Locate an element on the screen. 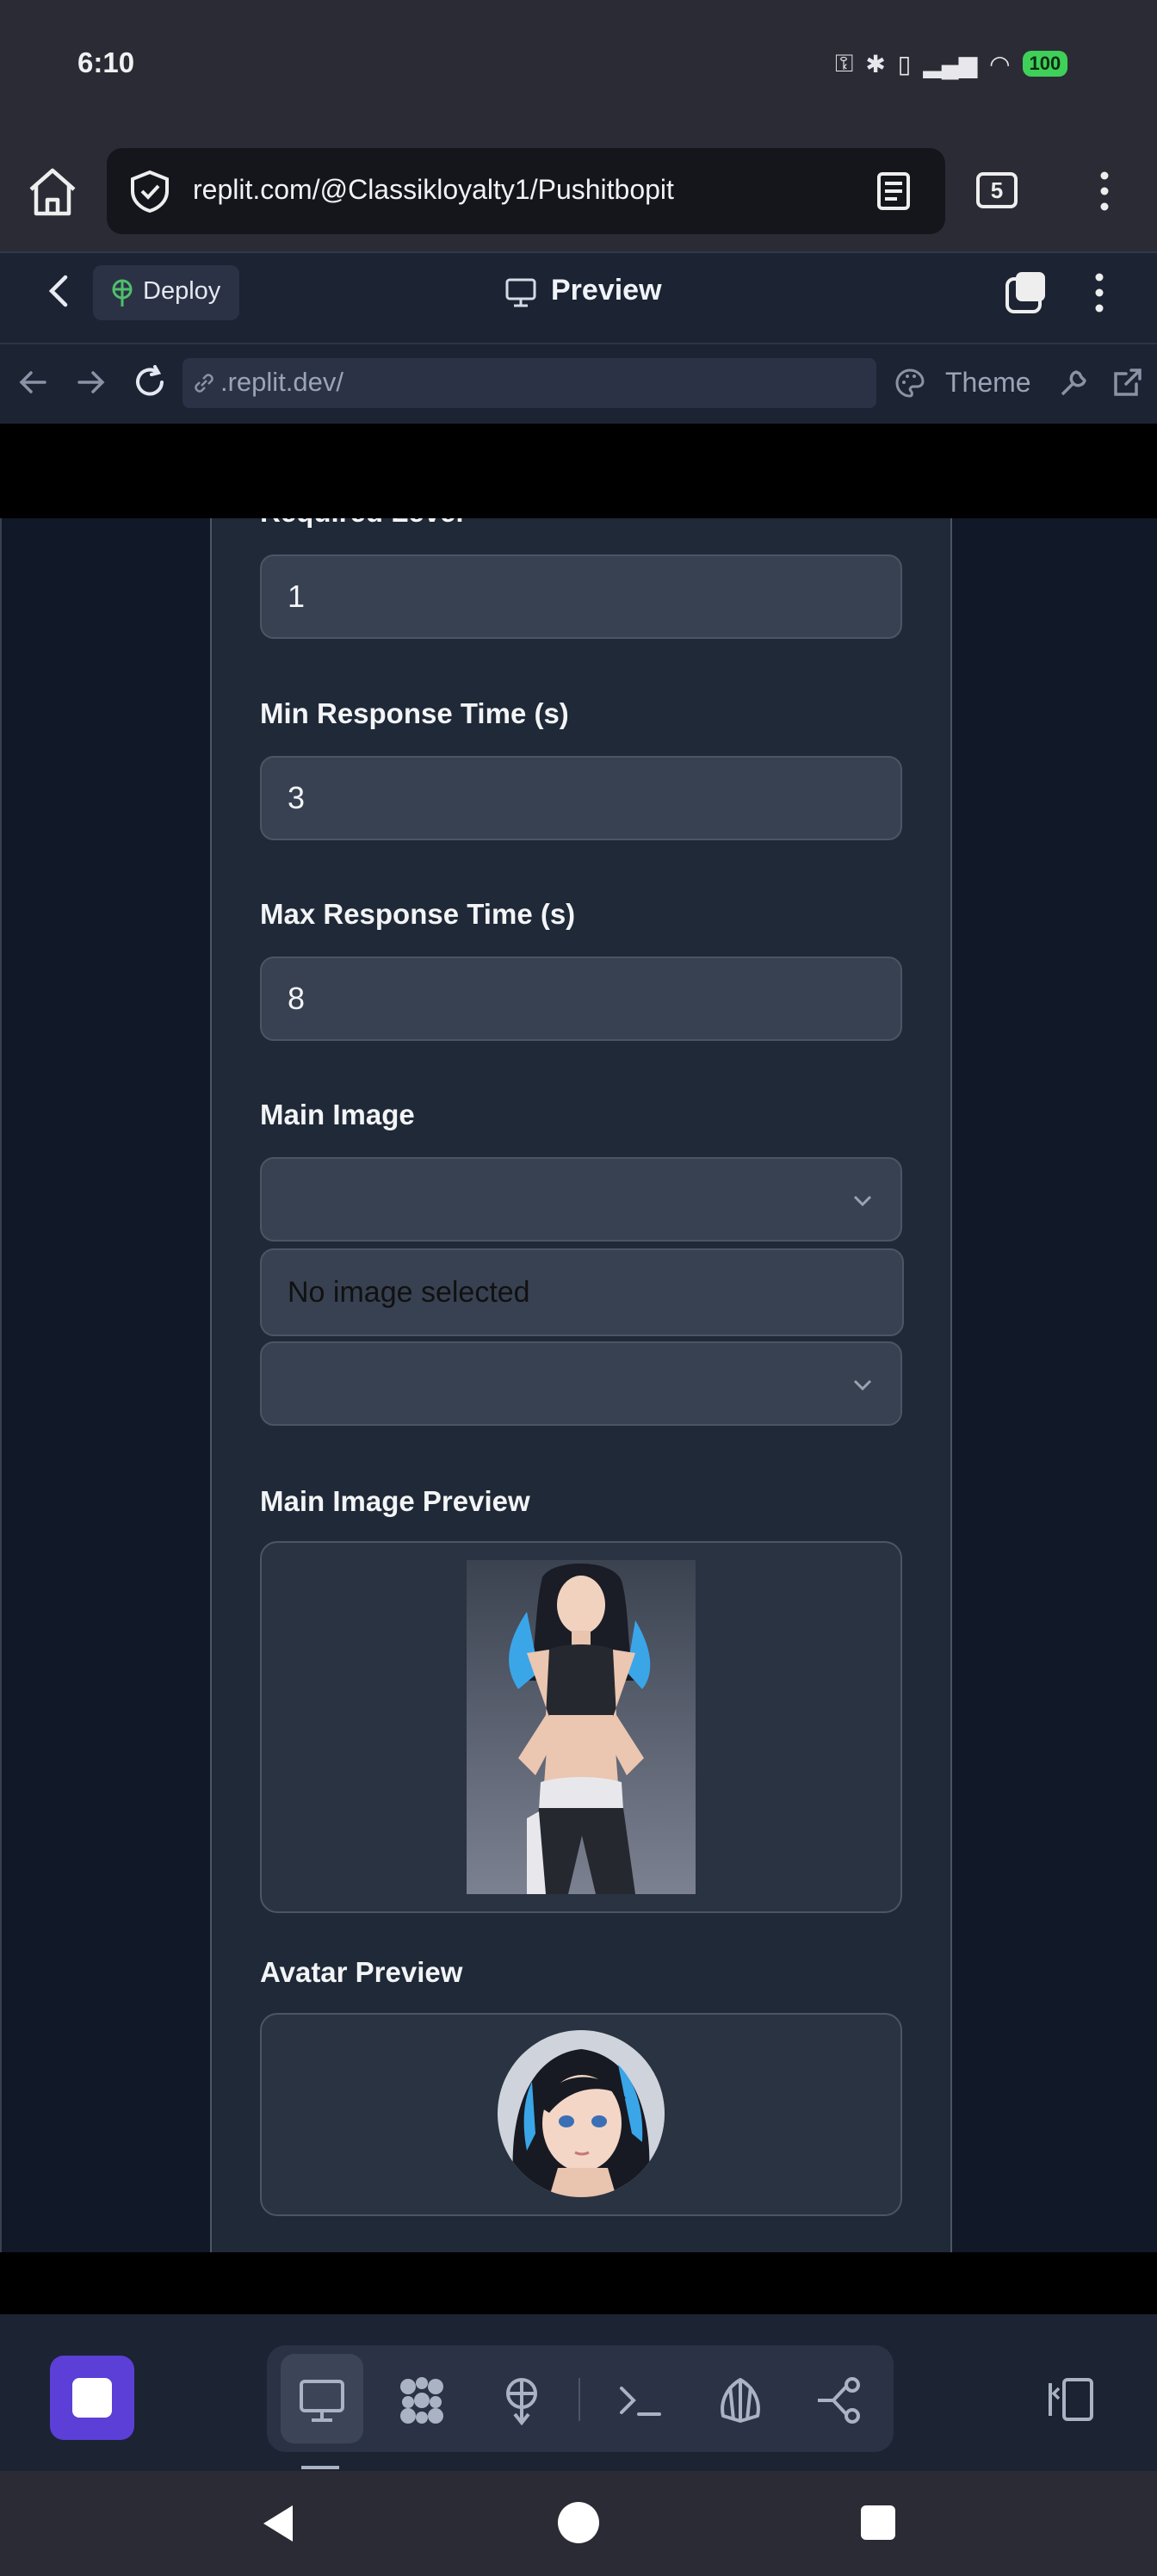  browser-menu-icon is located at coordinates (1104, 191).